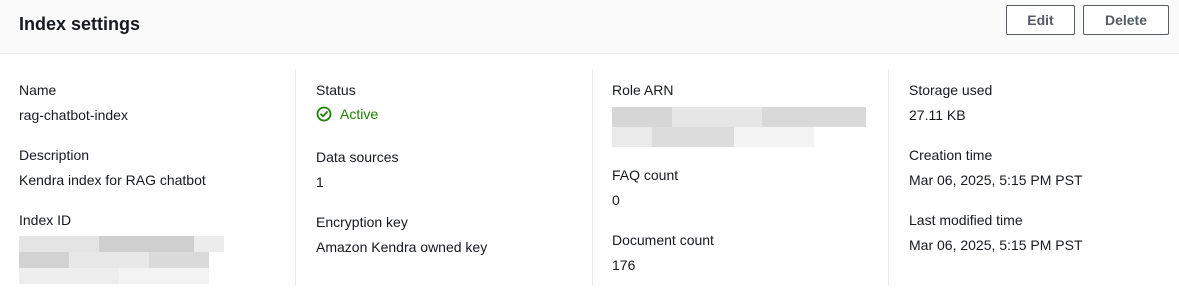  Describe the element at coordinates (966, 220) in the screenshot. I see `last-modified-label: Last modified time` at that location.